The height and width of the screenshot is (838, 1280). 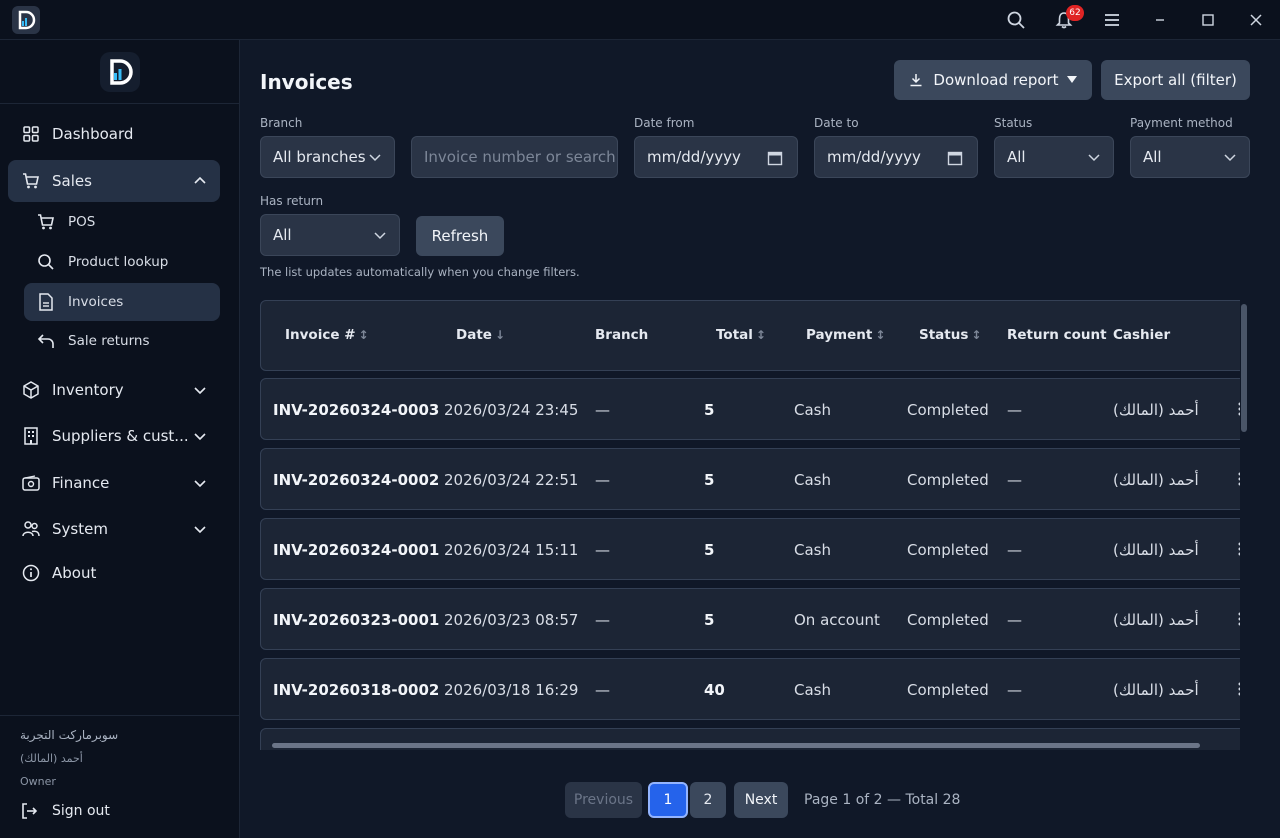 I want to click on sidebar-item-label: Product lookup, so click(x=118, y=262).